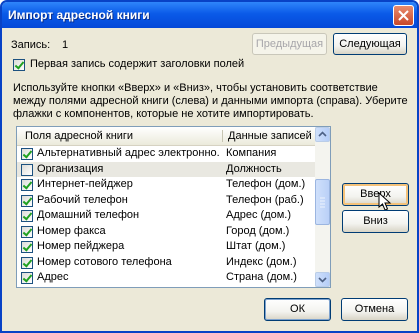 This screenshot has height=333, width=419. I want to click on cancel-button: Отмена, so click(374, 309).